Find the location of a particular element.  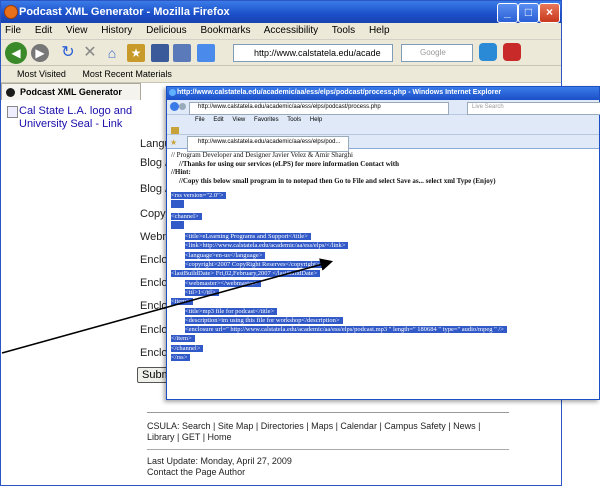

xml-line-text: <title>mp3 file for podcast</title> is located at coordinates (231, 311).